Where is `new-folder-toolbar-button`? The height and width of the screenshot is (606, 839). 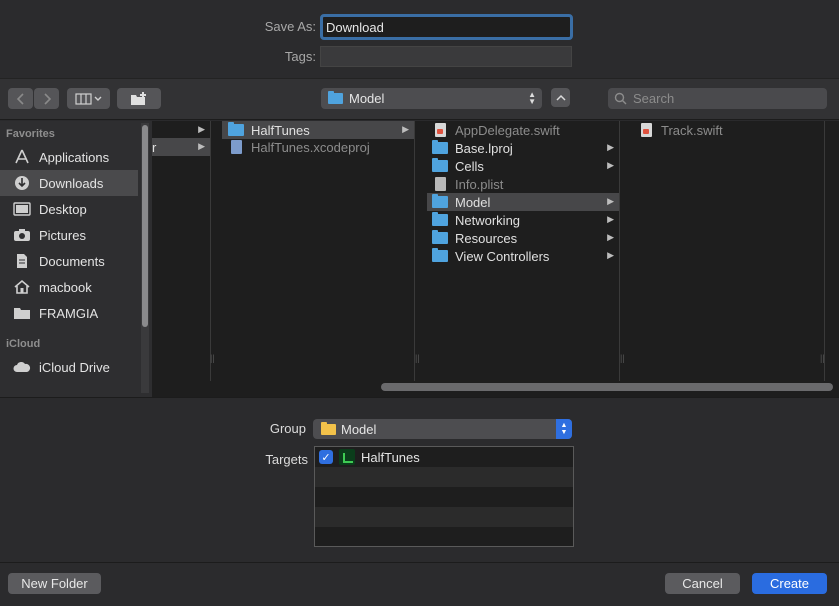 new-folder-toolbar-button is located at coordinates (139, 98).